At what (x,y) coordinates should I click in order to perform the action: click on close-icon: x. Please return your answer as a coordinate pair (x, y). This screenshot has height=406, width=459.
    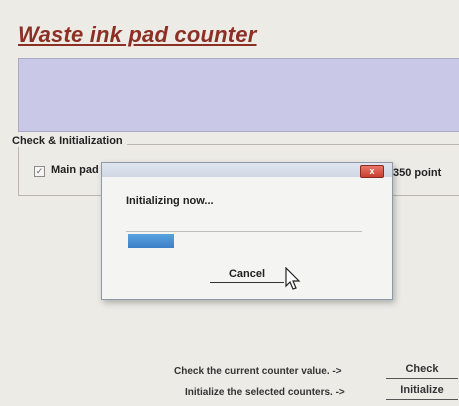
    Looking at the image, I should click on (372, 171).